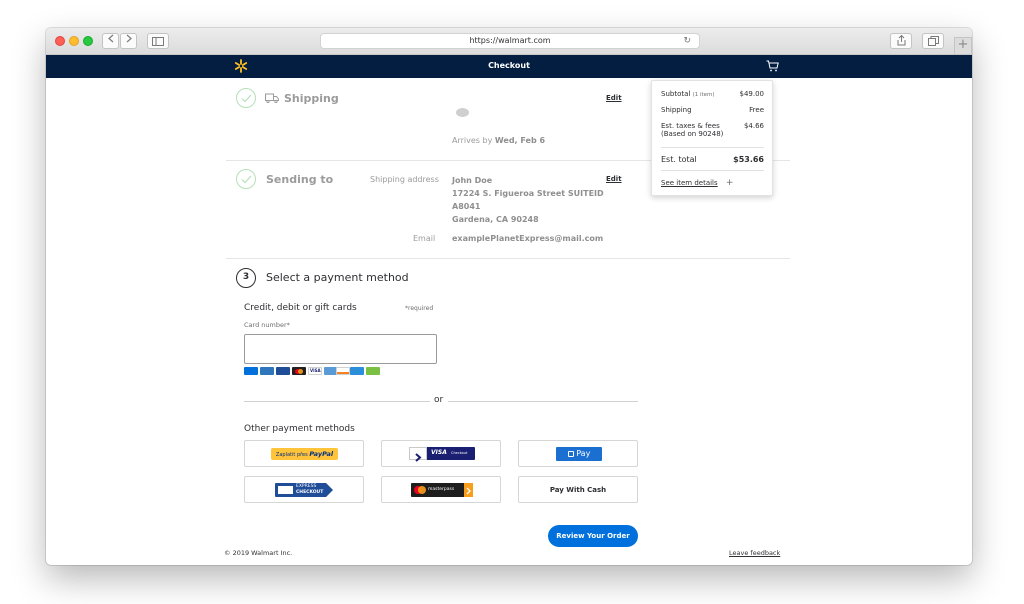 This screenshot has height=604, width=1024. Describe the element at coordinates (752, 94) in the screenshot. I see `subtotal-value: $49.00` at that location.